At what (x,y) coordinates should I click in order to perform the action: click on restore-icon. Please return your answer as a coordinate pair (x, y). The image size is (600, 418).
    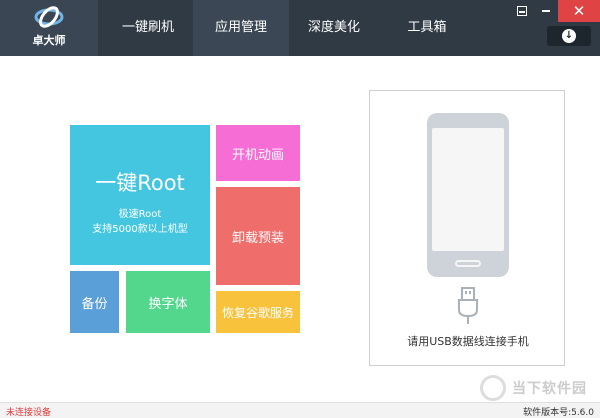
    Looking at the image, I should click on (546, 11).